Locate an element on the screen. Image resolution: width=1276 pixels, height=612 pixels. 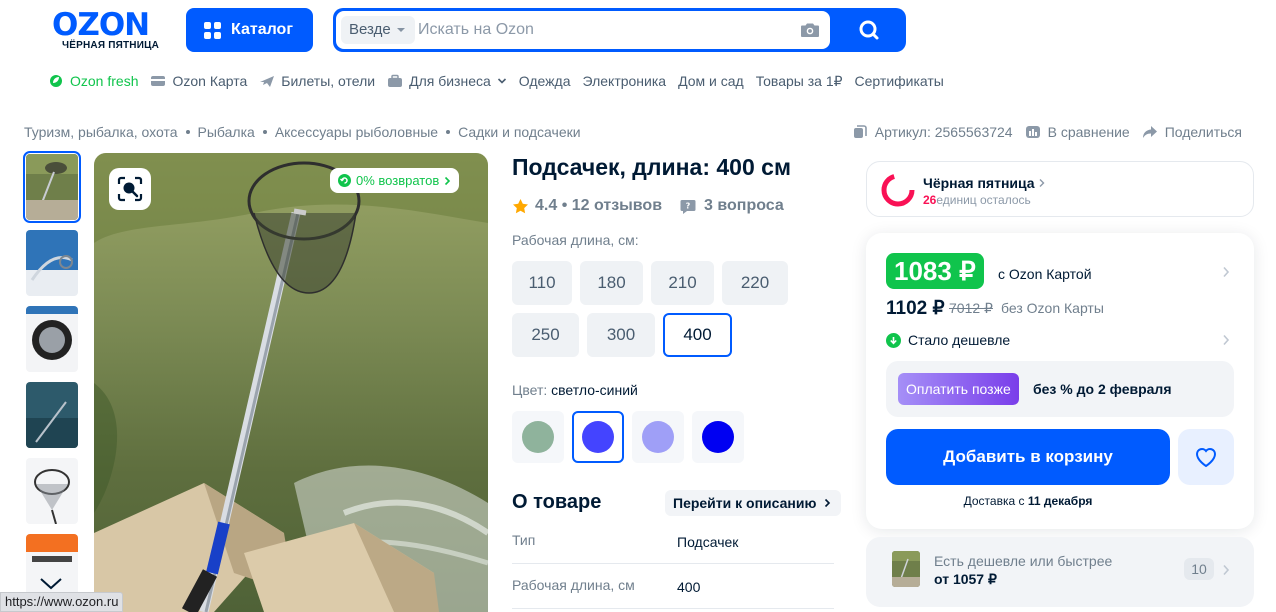
catalog-button: Каталог is located at coordinates (249, 30).